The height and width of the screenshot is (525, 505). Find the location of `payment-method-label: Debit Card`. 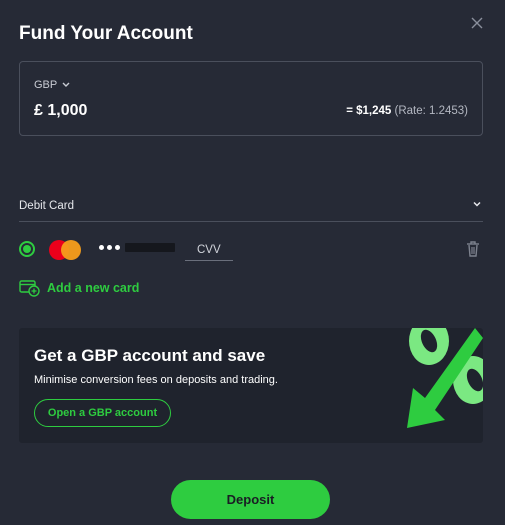

payment-method-label: Debit Card is located at coordinates (46, 206).